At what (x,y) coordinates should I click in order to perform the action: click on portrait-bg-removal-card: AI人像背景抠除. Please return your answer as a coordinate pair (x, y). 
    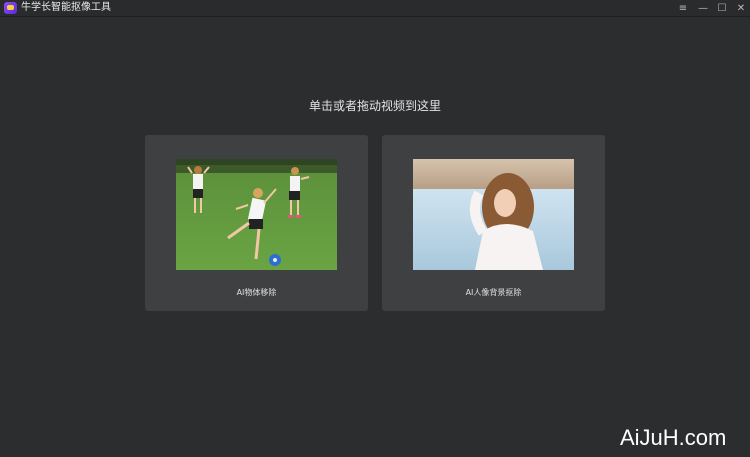
    Looking at the image, I should click on (493, 223).